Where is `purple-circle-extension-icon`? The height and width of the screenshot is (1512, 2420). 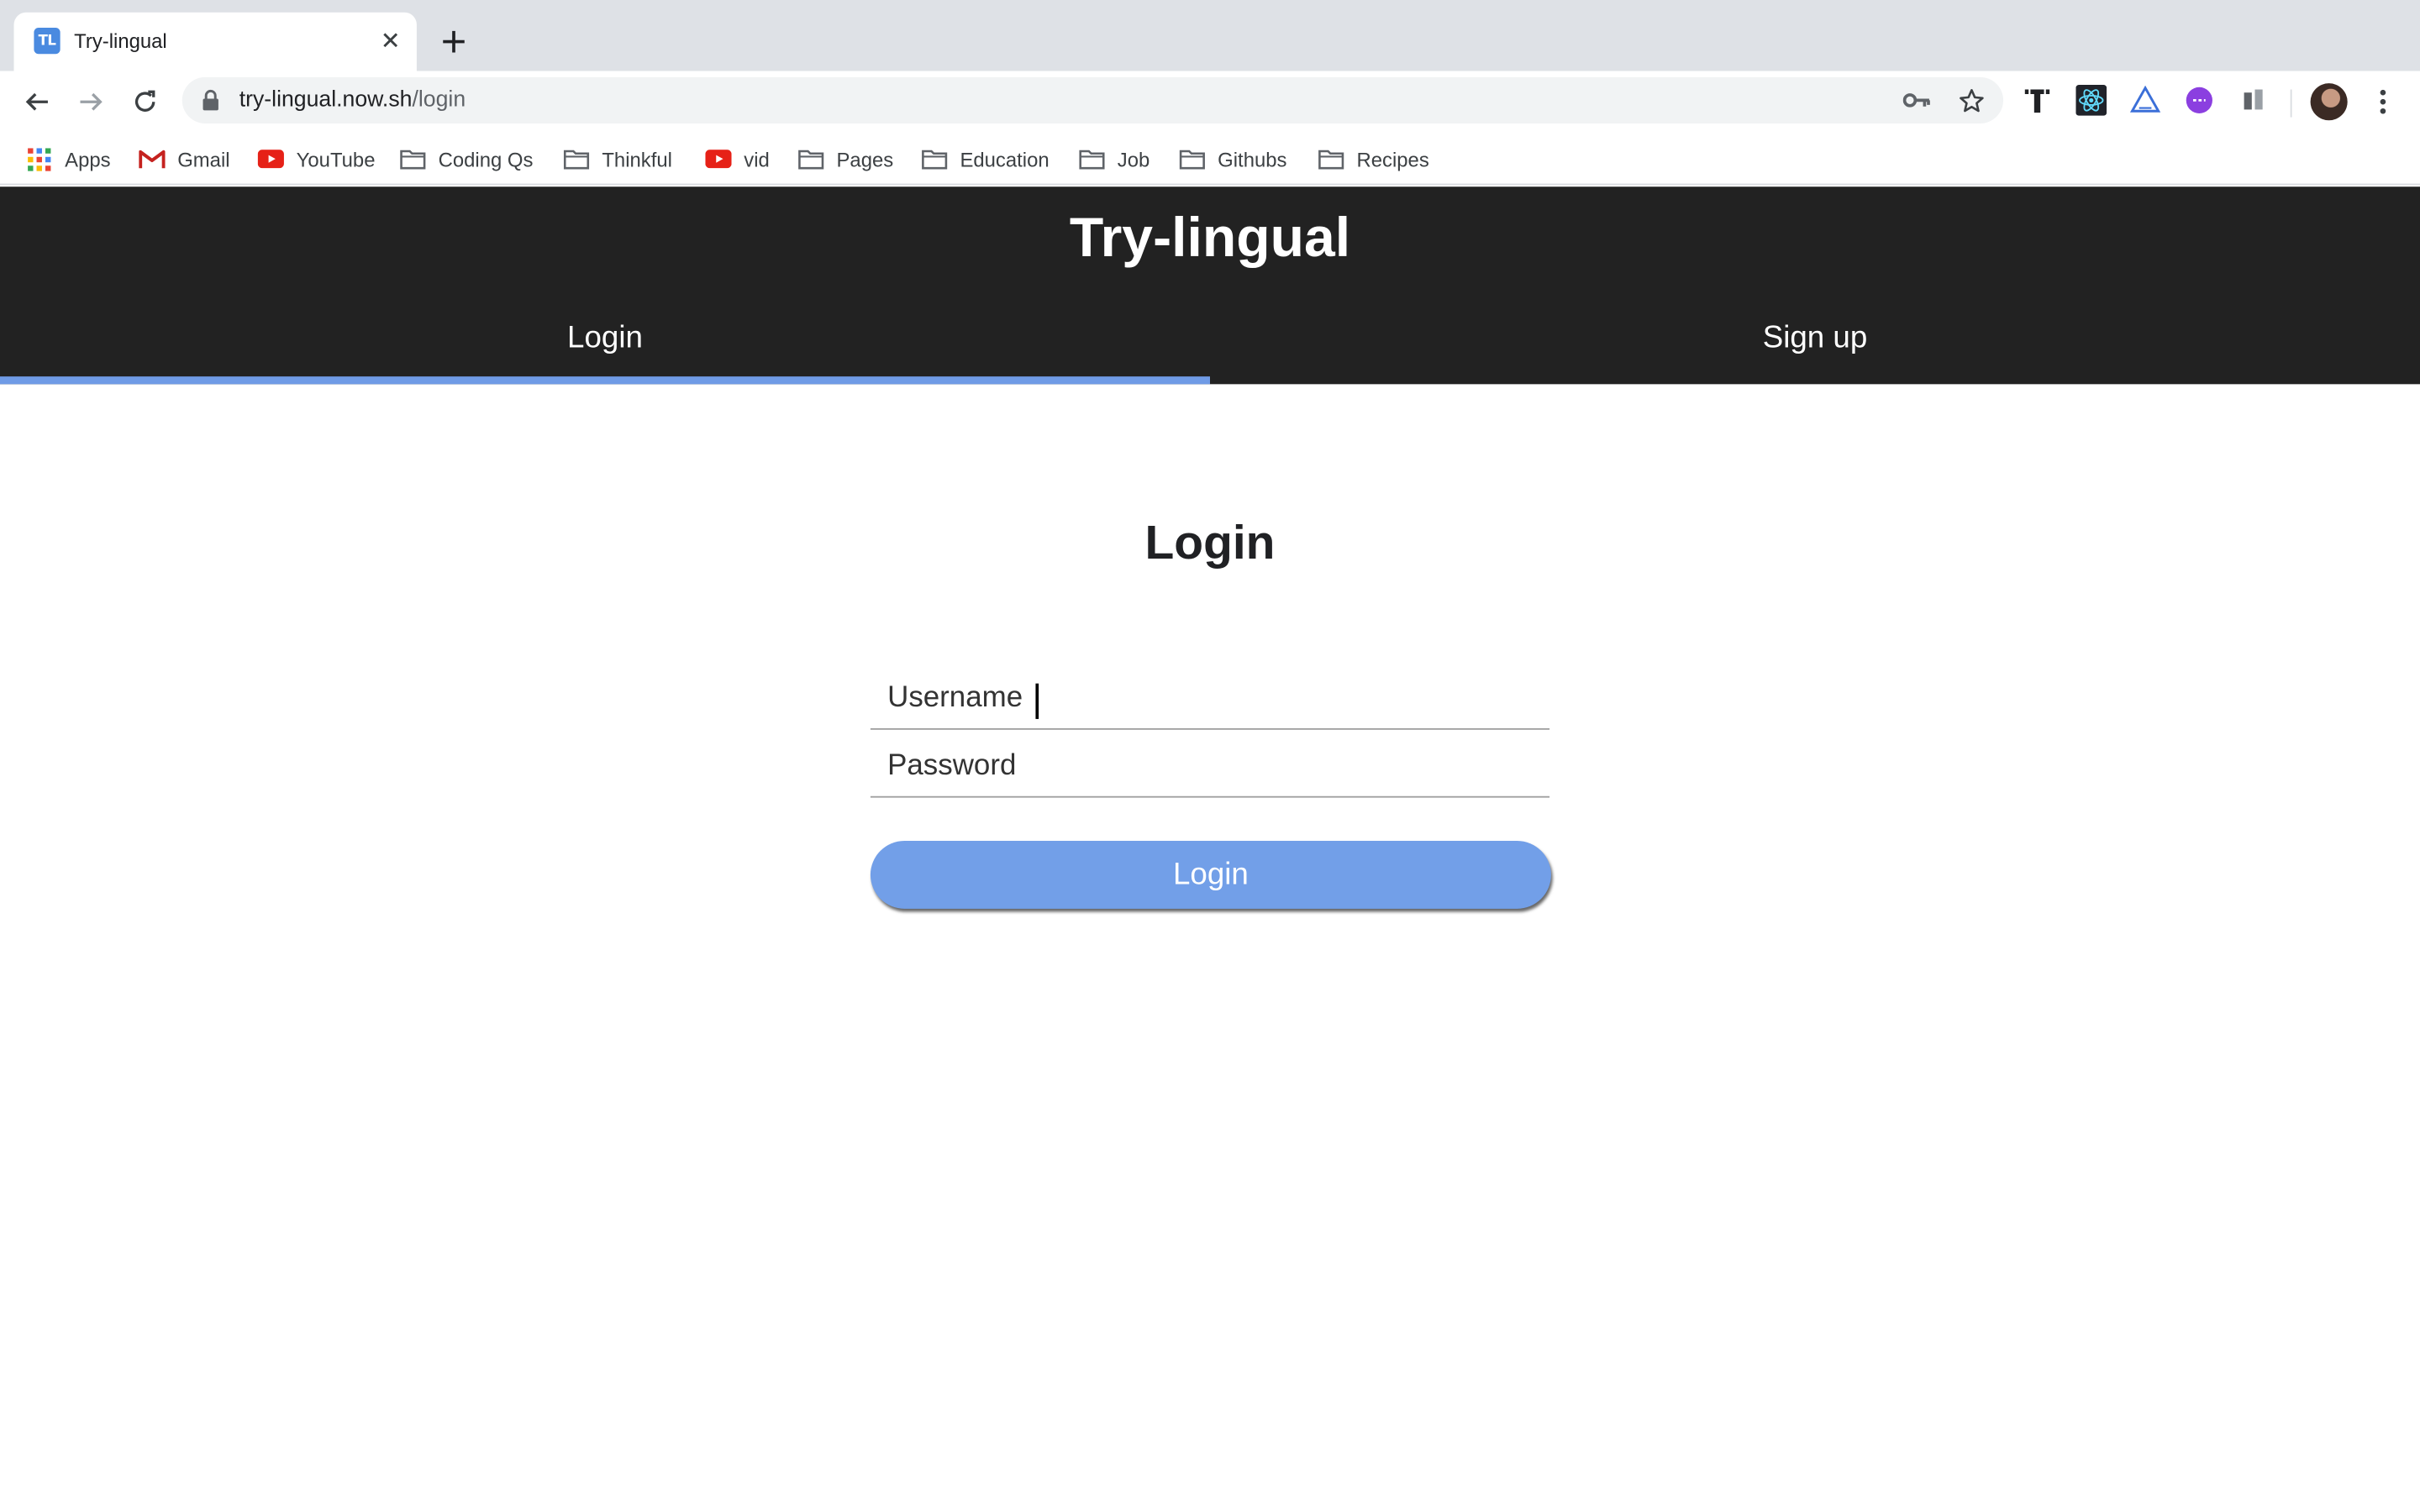 purple-circle-extension-icon is located at coordinates (2200, 100).